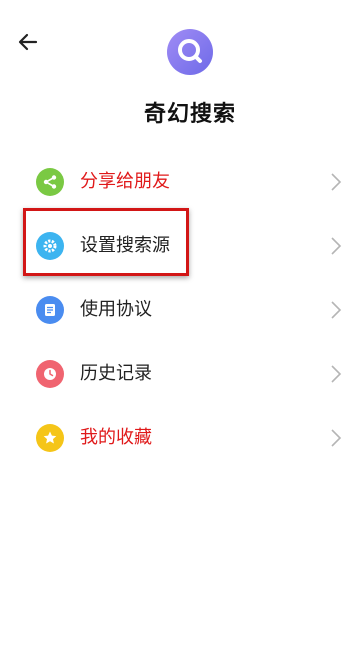 Image resolution: width=360 pixels, height=645 pixels. I want to click on menu-item-share: 分享给朋友, so click(180, 182).